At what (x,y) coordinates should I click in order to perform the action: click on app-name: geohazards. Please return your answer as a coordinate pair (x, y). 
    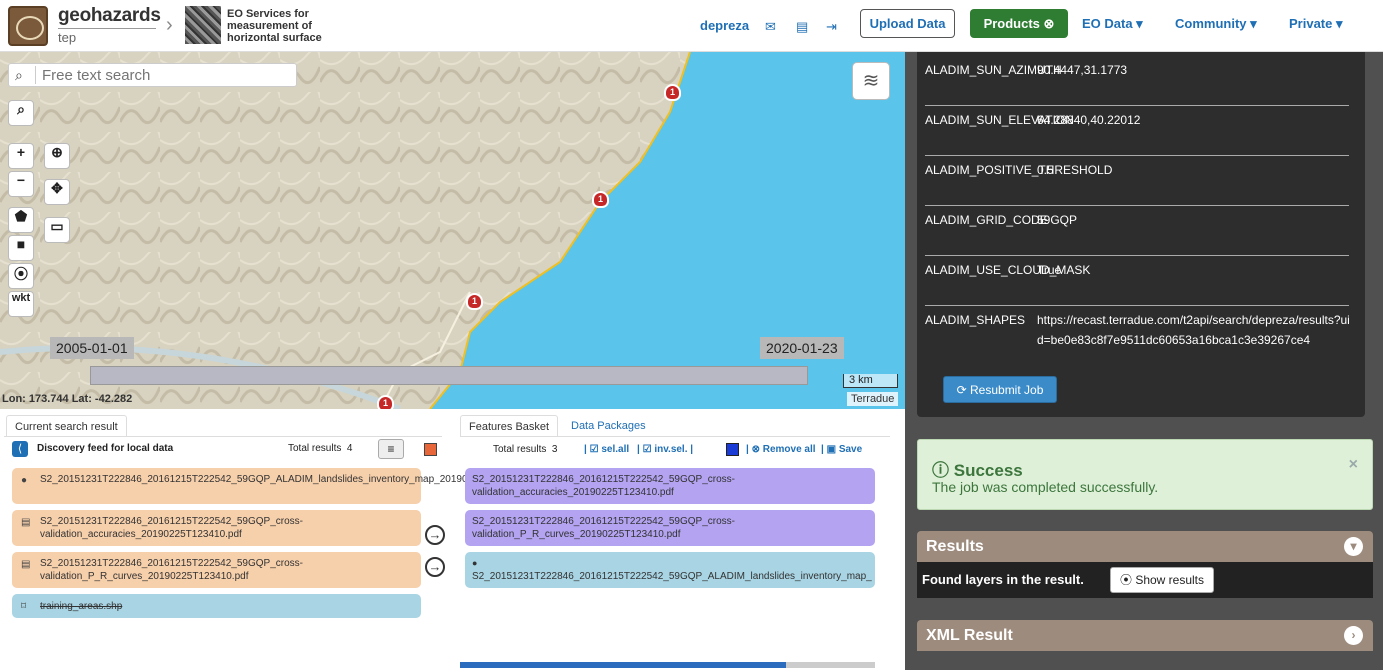
    Looking at the image, I should click on (109, 16).